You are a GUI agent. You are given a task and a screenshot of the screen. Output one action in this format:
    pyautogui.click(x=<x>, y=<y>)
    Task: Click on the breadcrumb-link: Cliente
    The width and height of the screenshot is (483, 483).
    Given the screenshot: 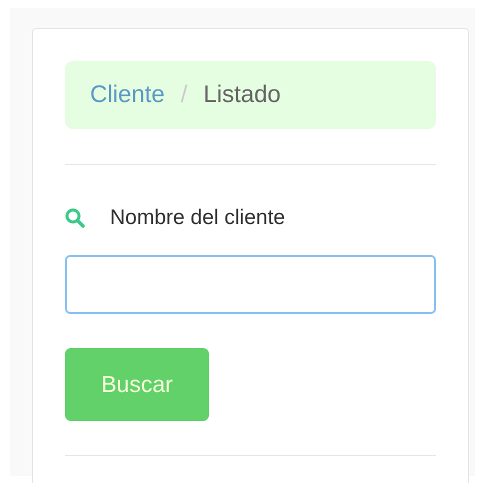 What is the action you would take?
    pyautogui.click(x=127, y=95)
    